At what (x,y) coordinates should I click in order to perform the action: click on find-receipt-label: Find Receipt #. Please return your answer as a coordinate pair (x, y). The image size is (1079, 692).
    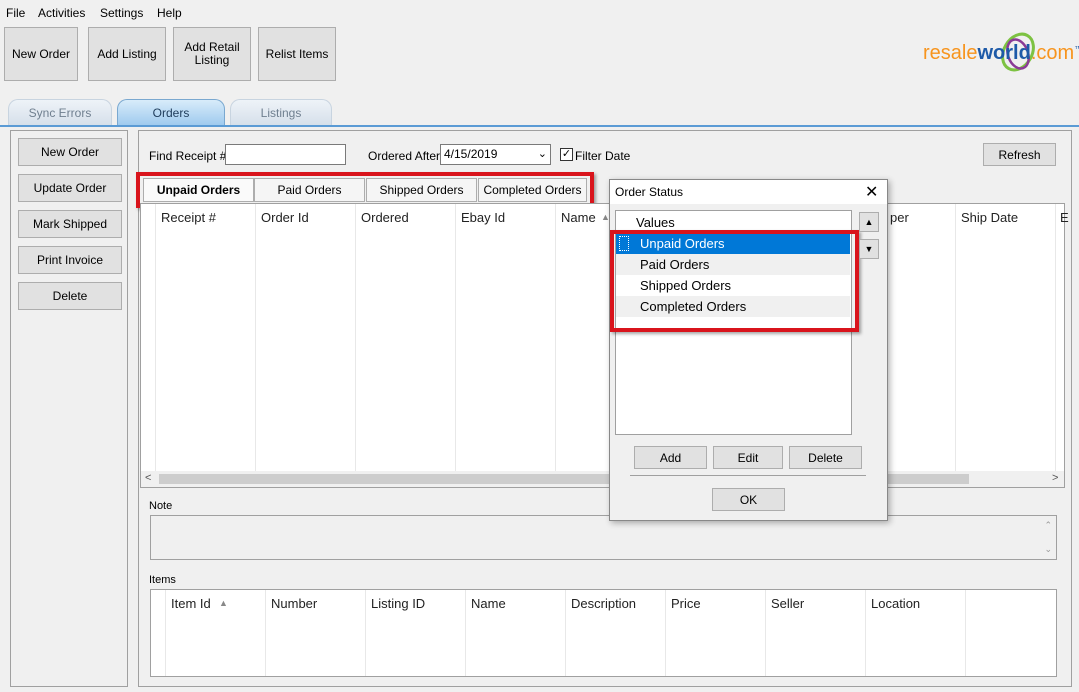
    Looking at the image, I should click on (188, 156).